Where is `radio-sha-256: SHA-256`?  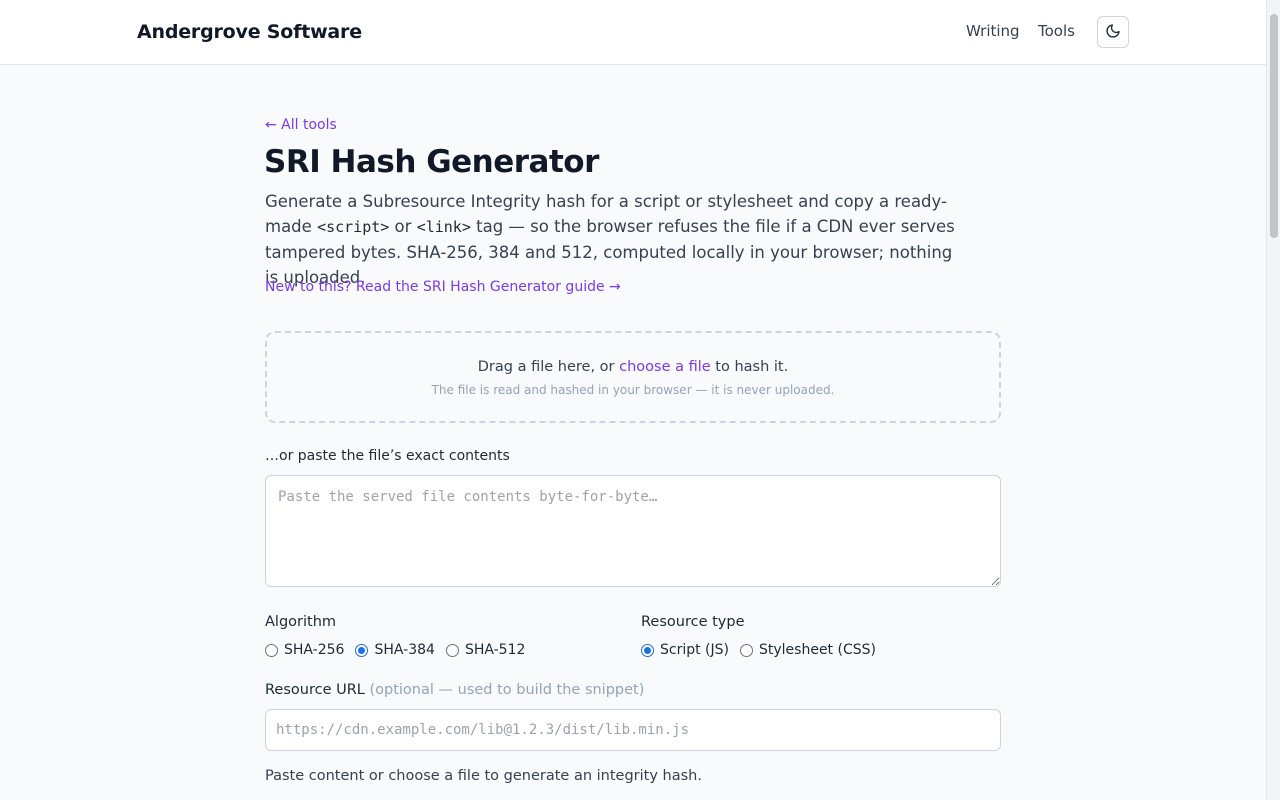 radio-sha-256: SHA-256 is located at coordinates (304, 650).